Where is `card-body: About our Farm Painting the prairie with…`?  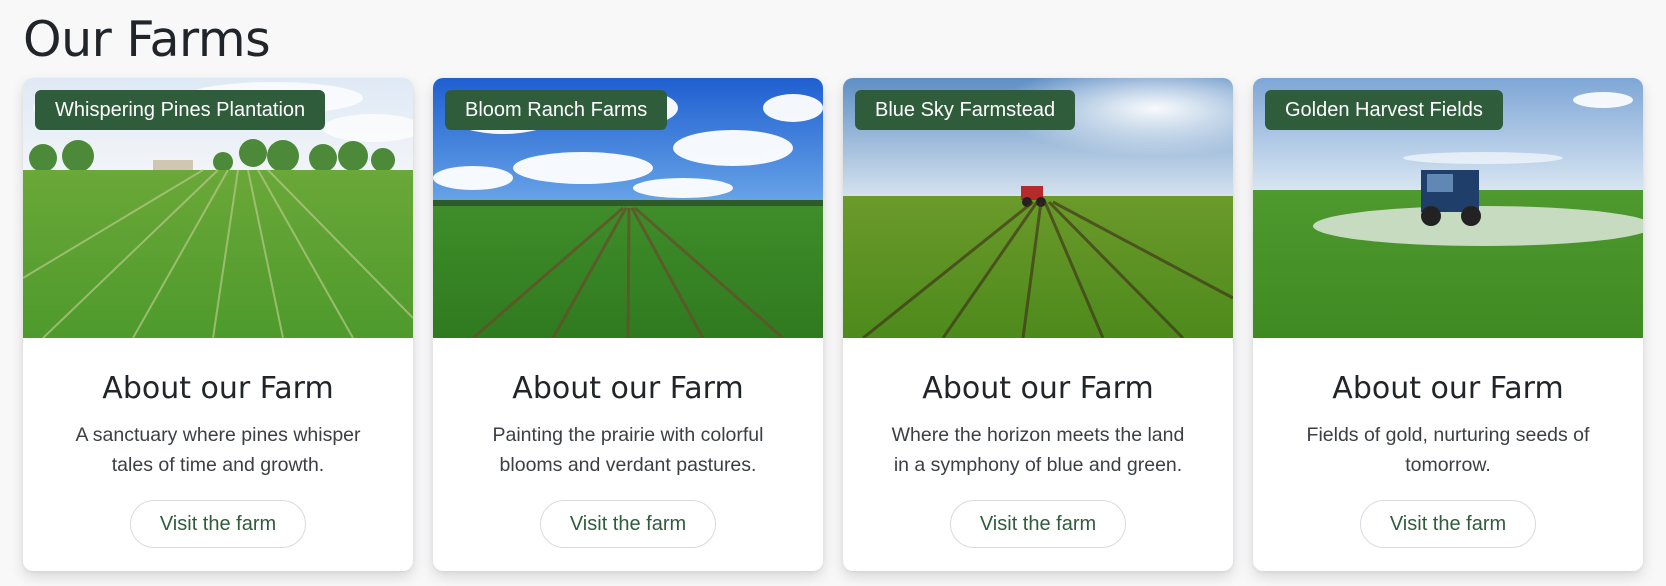
card-body: About our Farm Painting the prairie with… is located at coordinates (628, 454).